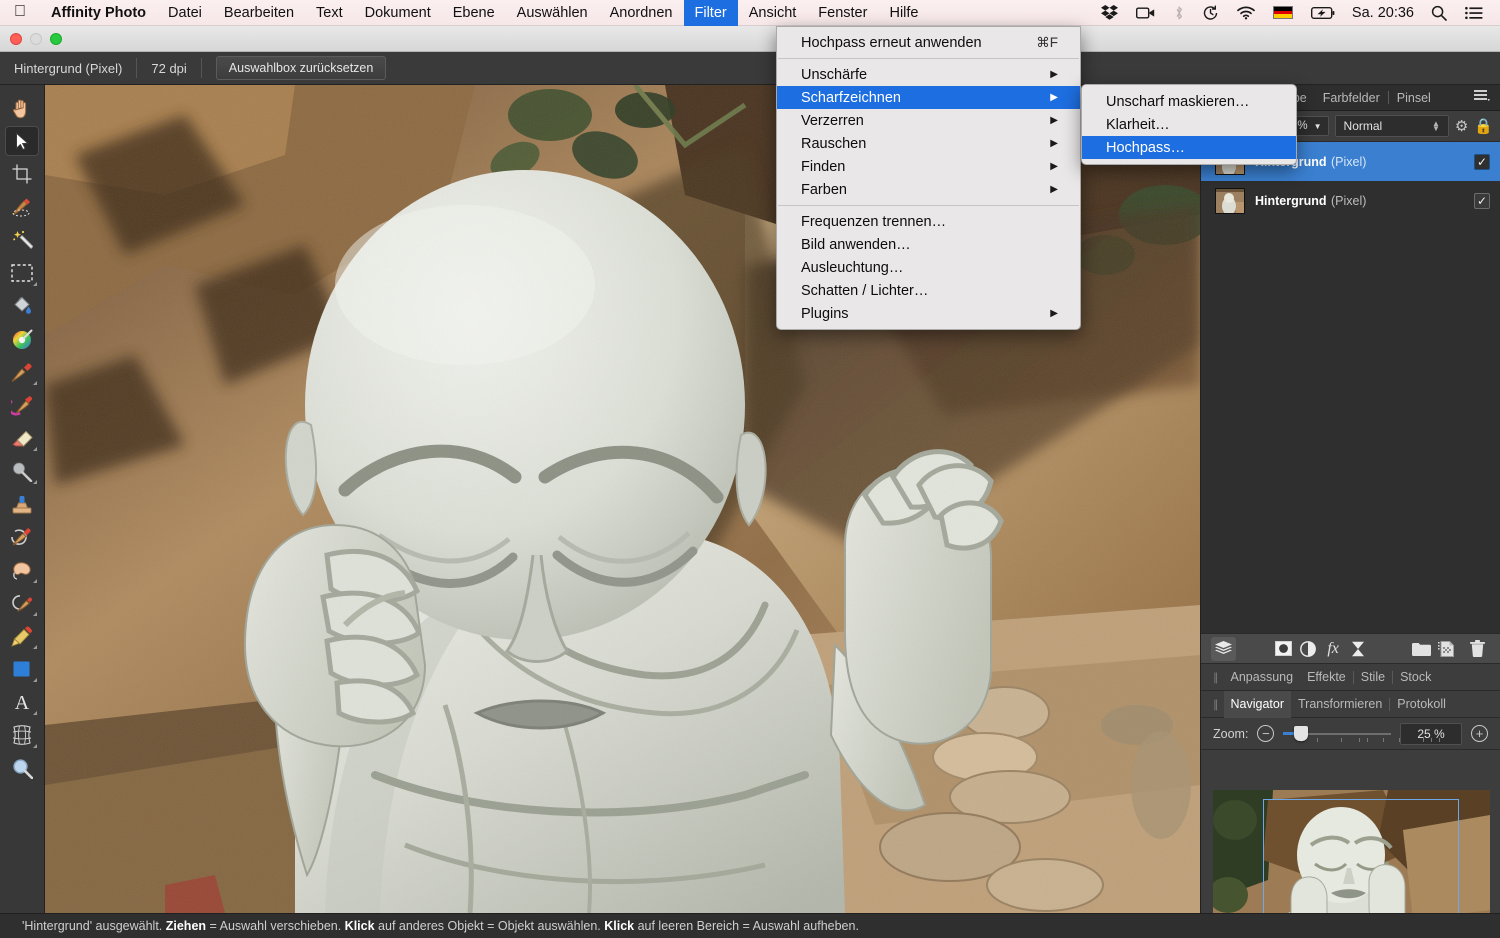  I want to click on layer-row-2: Hintergrund (Pixel) ✓, so click(1350, 200).